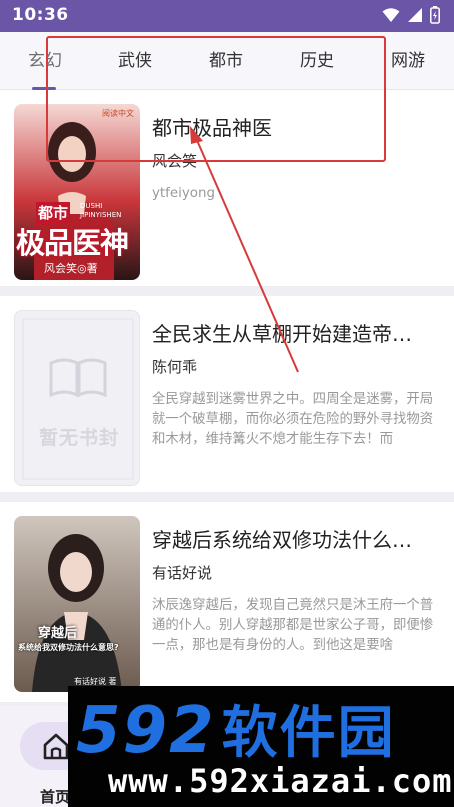 The image size is (454, 807). What do you see at coordinates (71, 268) in the screenshot?
I see `cover-author-tag: 风会笑◎著` at bounding box center [71, 268].